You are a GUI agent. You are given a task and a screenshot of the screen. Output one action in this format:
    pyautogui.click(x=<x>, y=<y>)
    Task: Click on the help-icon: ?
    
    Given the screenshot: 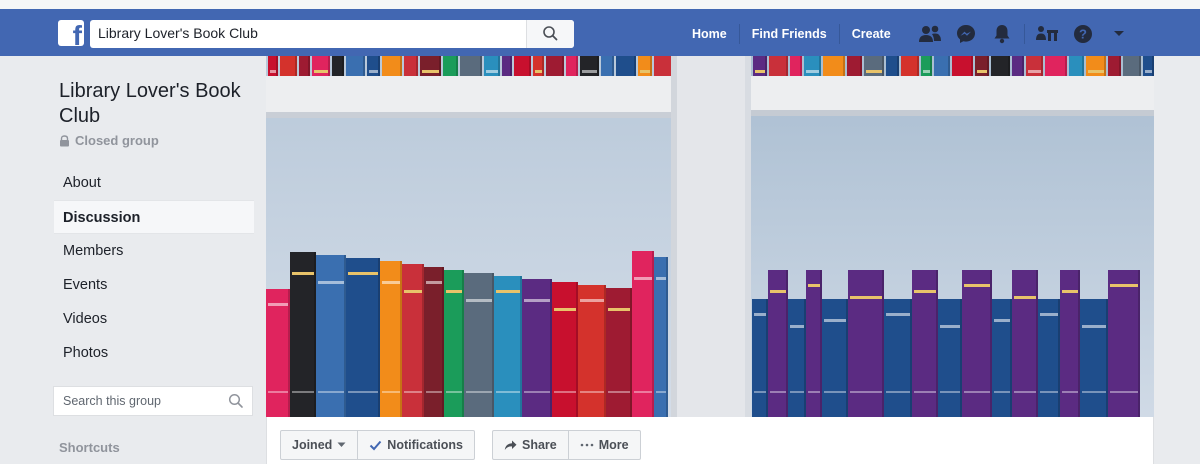 What is the action you would take?
    pyautogui.click(x=1083, y=34)
    